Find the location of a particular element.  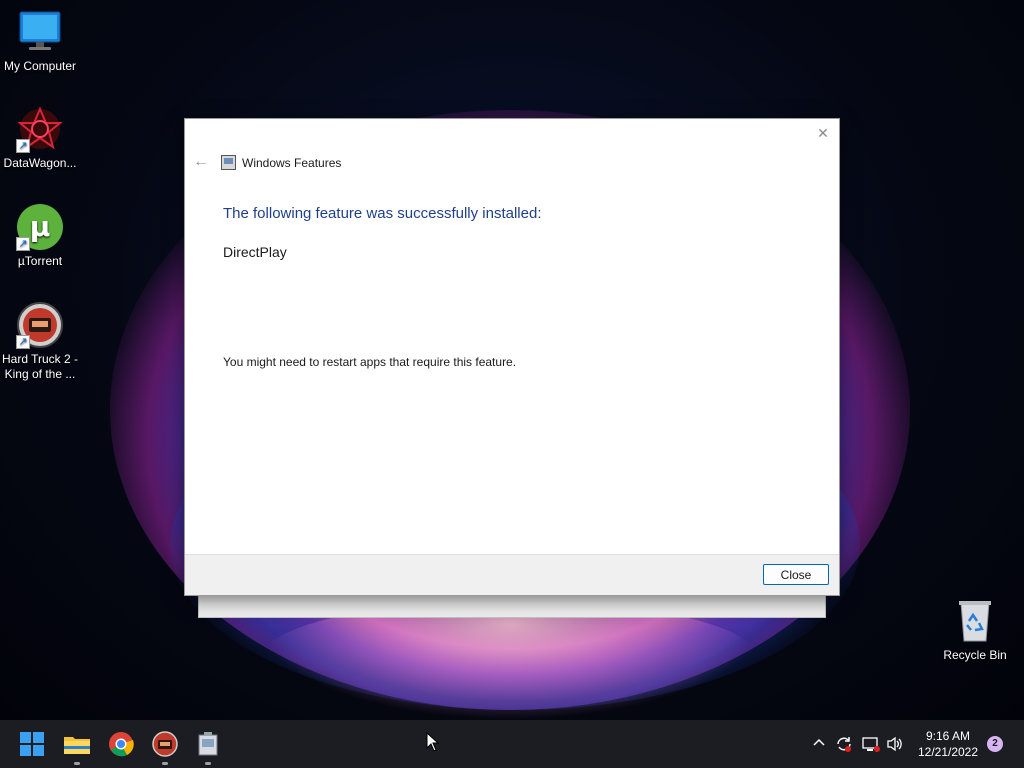

close-button: Close is located at coordinates (796, 574).